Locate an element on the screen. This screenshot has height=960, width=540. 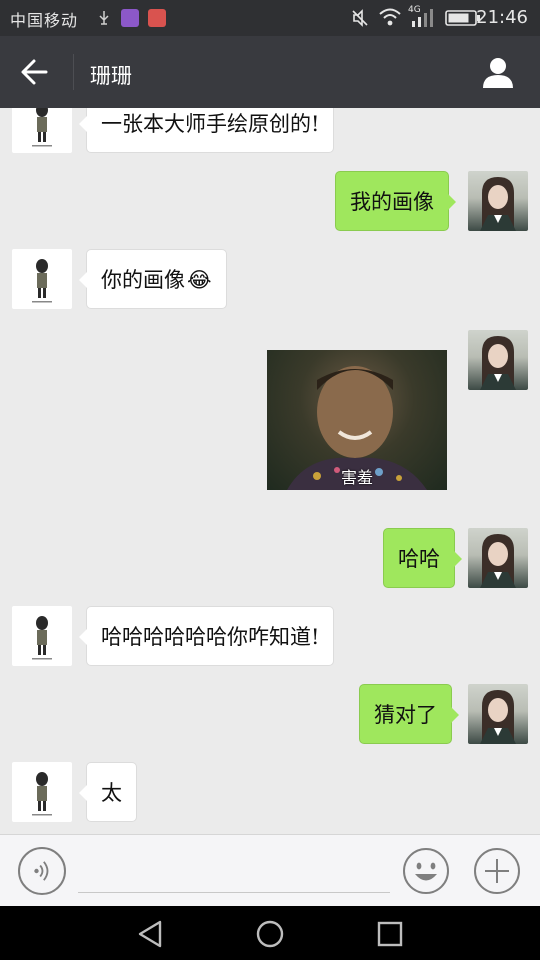
tears-of-joy-emoji-icon: 😂 is located at coordinates (199, 280).